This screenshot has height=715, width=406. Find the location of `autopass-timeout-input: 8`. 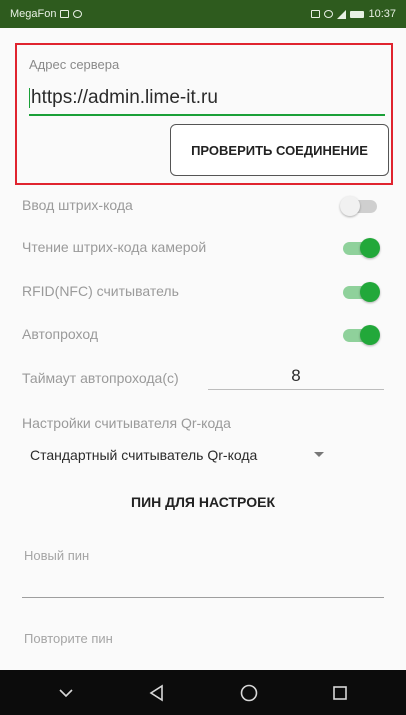

autopass-timeout-input: 8 is located at coordinates (296, 376).